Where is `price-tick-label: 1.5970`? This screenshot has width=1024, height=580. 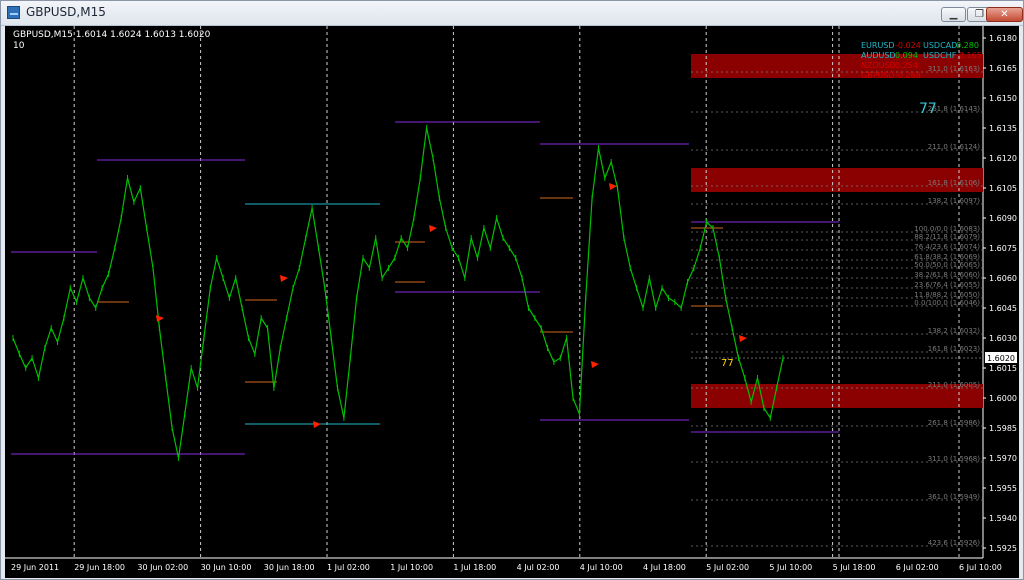
price-tick-label: 1.5970 is located at coordinates (1003, 458).